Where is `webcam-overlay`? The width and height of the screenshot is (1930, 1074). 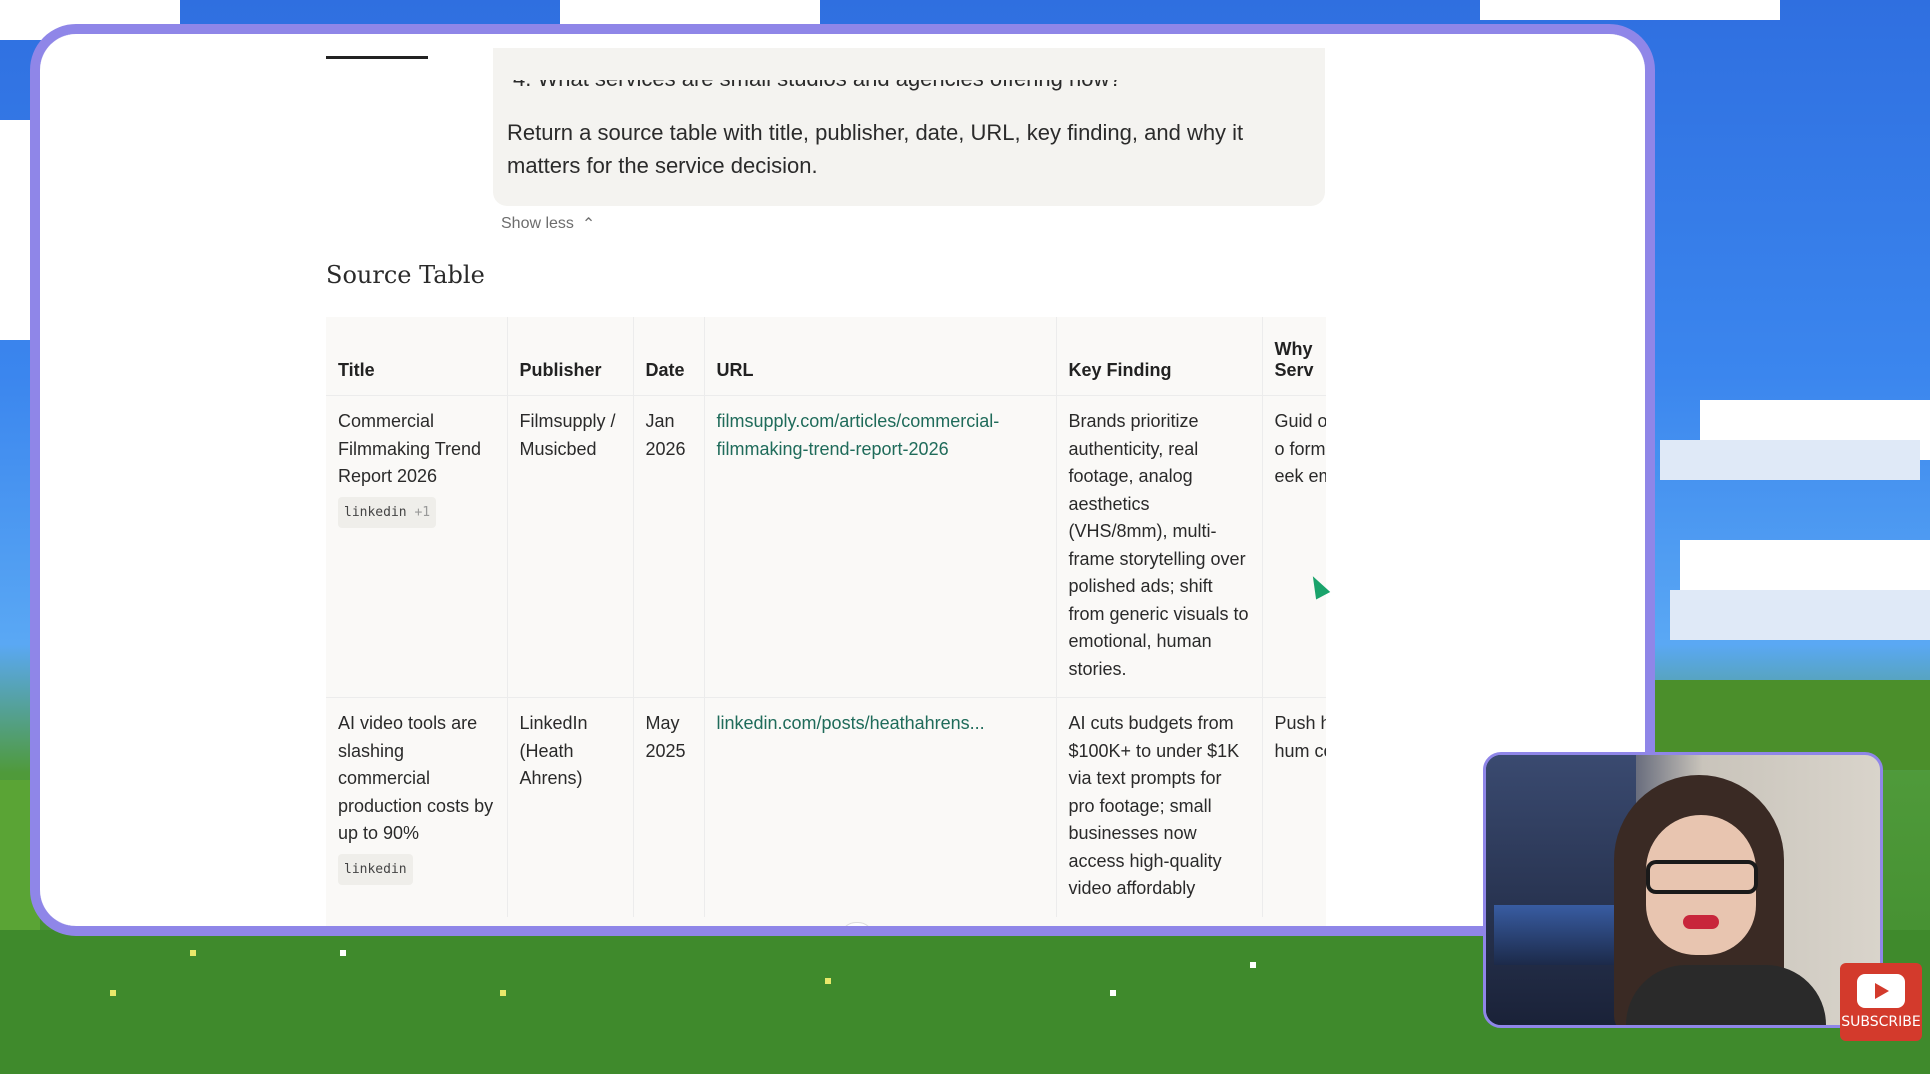 webcam-overlay is located at coordinates (1683, 890).